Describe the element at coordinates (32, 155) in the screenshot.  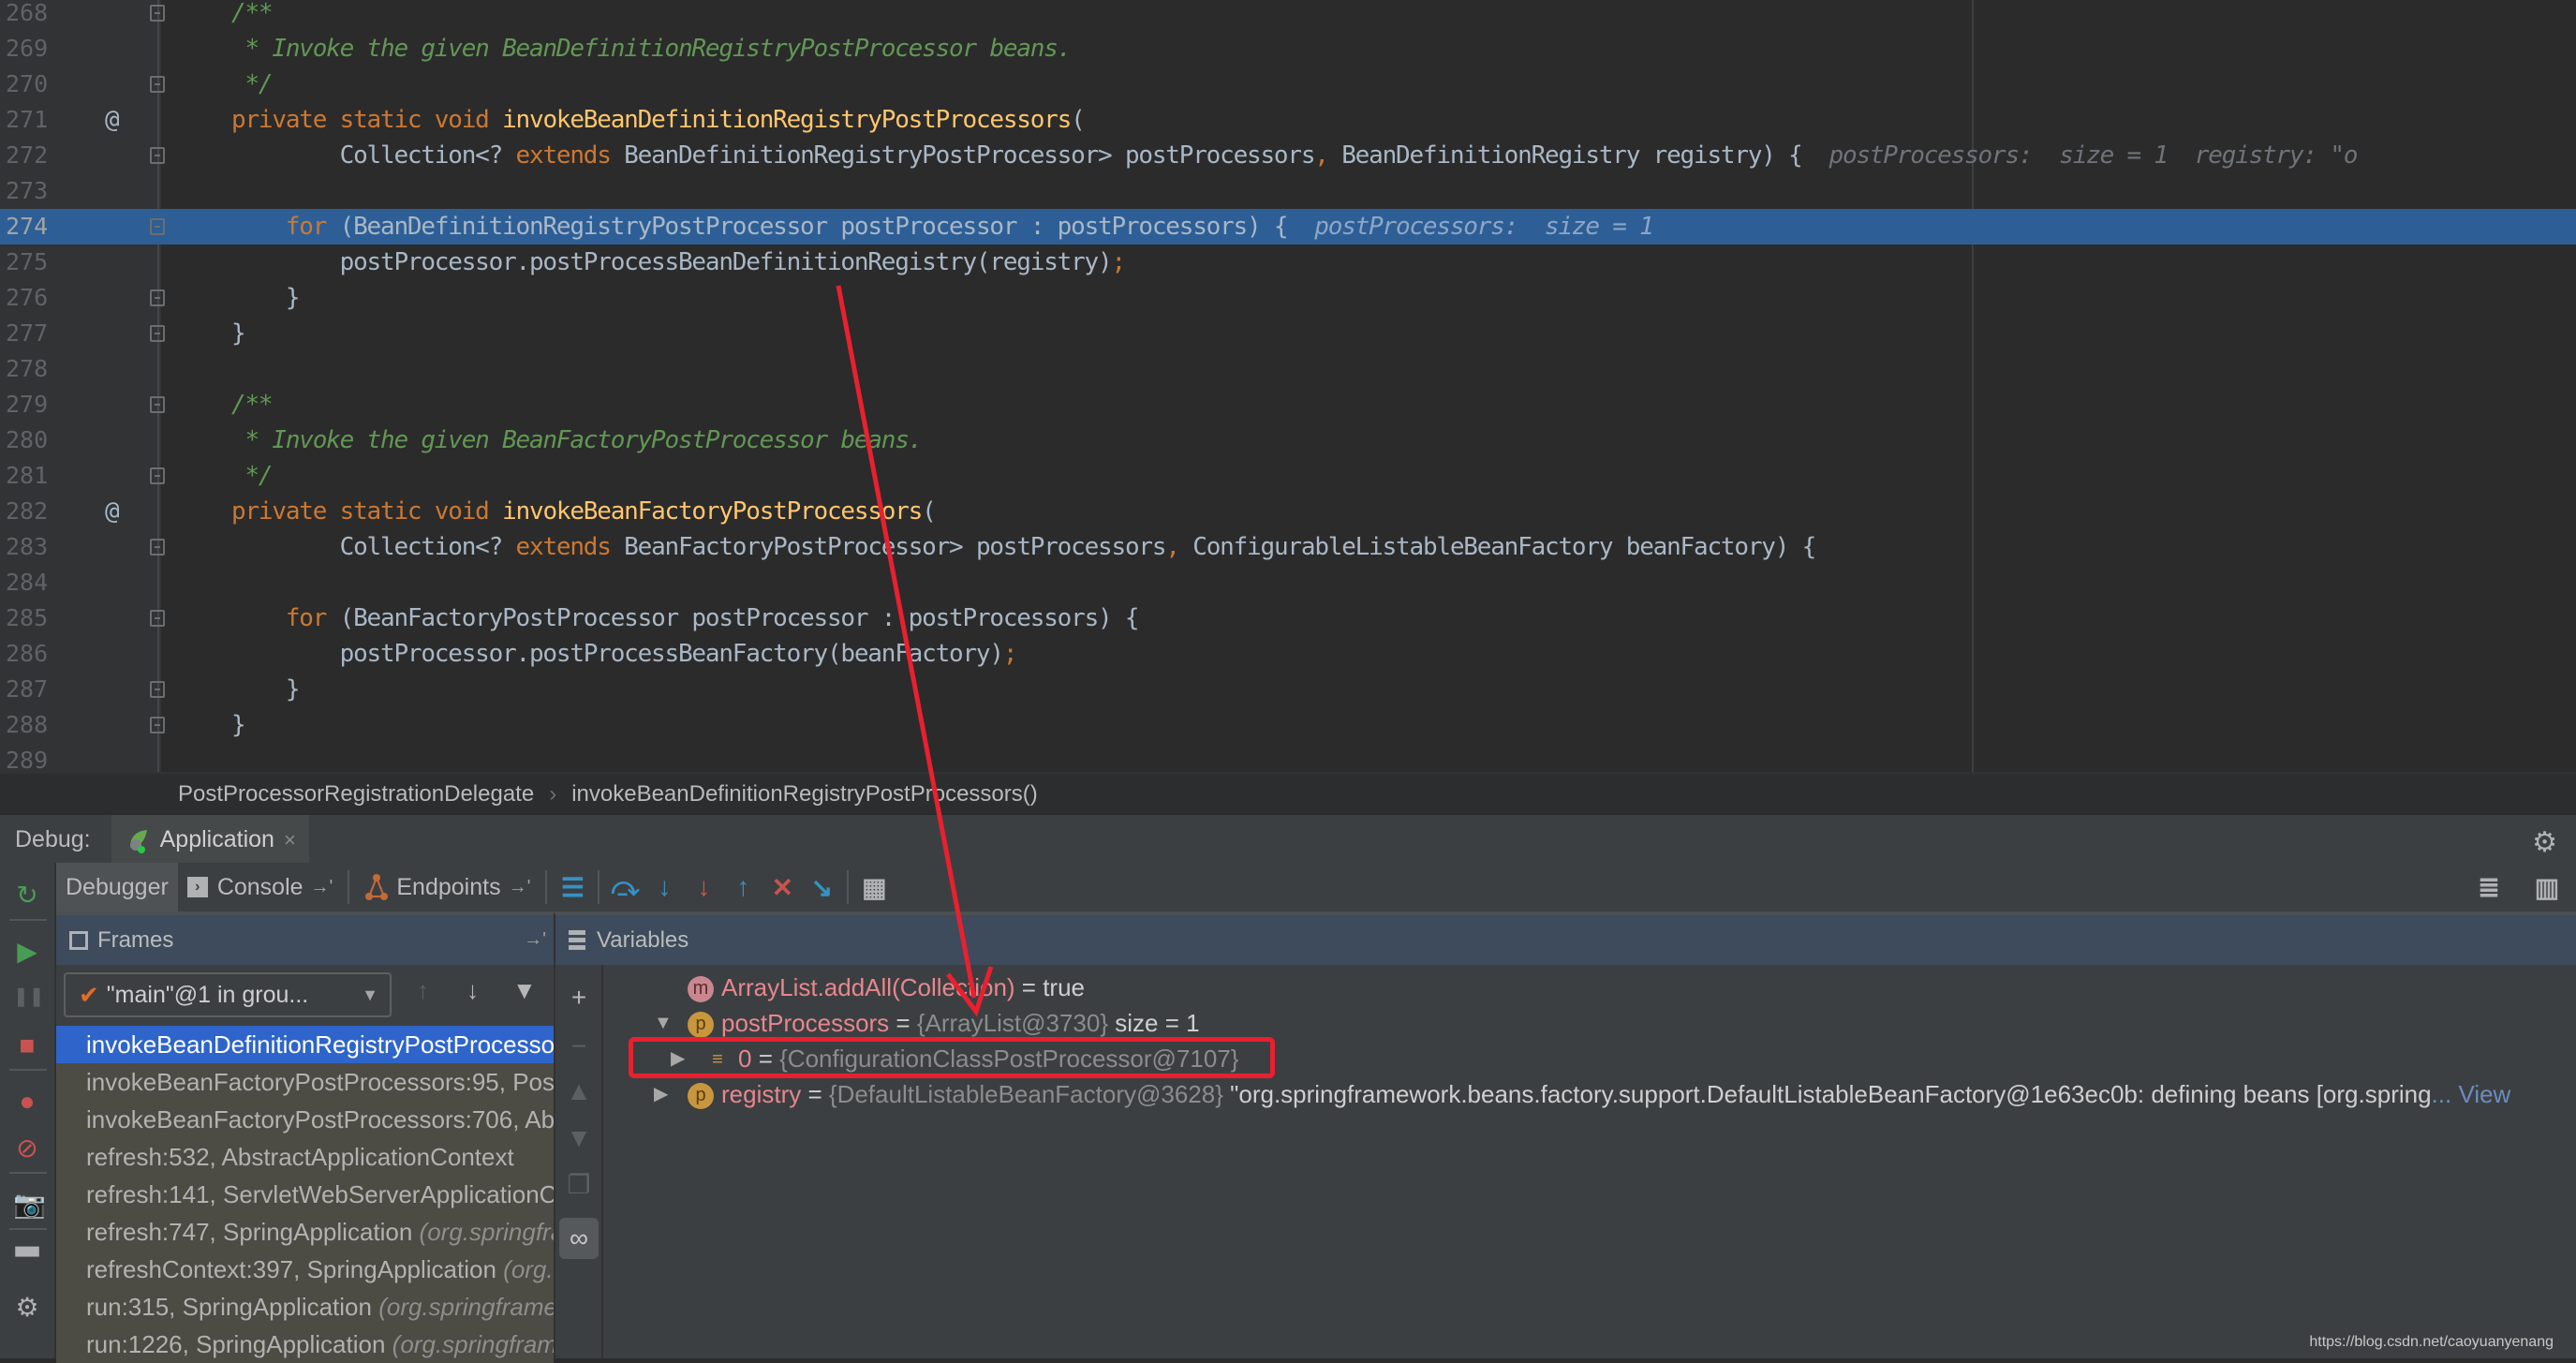
I see `line-number: 272` at that location.